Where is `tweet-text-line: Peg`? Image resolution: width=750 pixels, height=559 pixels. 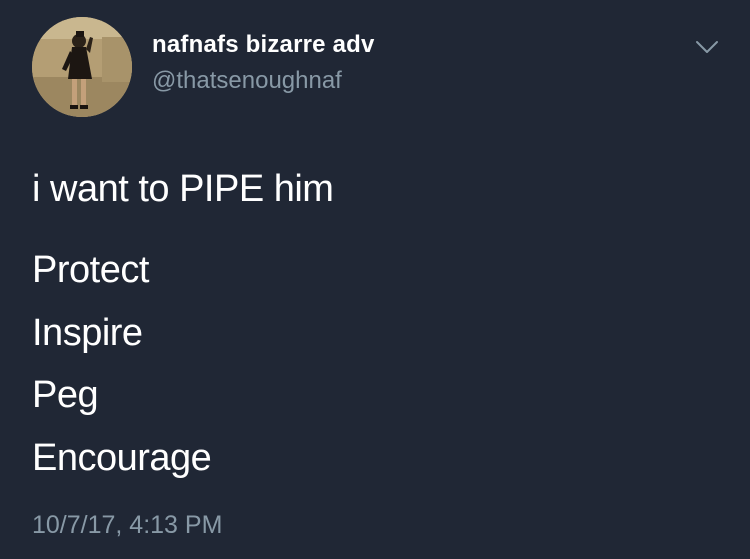 tweet-text-line: Peg is located at coordinates (65, 395).